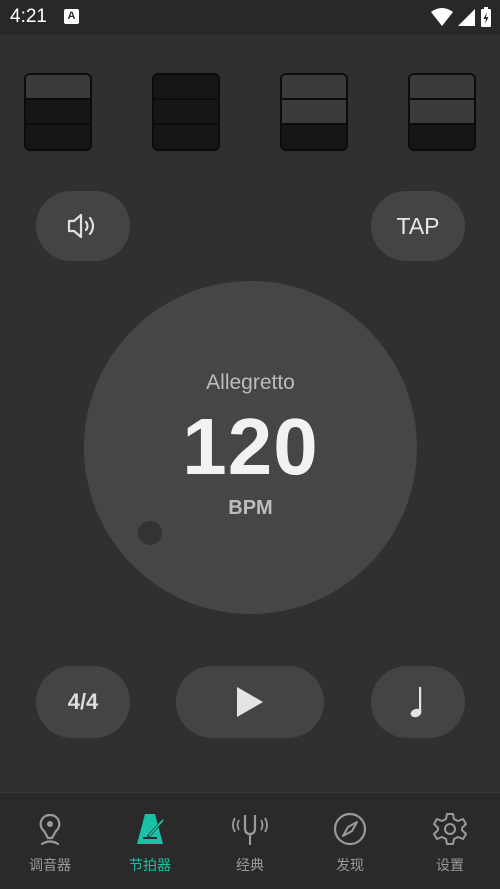 The width and height of the screenshot is (500, 889). What do you see at coordinates (150, 866) in the screenshot?
I see `nav-label-metronome: 节拍器` at bounding box center [150, 866].